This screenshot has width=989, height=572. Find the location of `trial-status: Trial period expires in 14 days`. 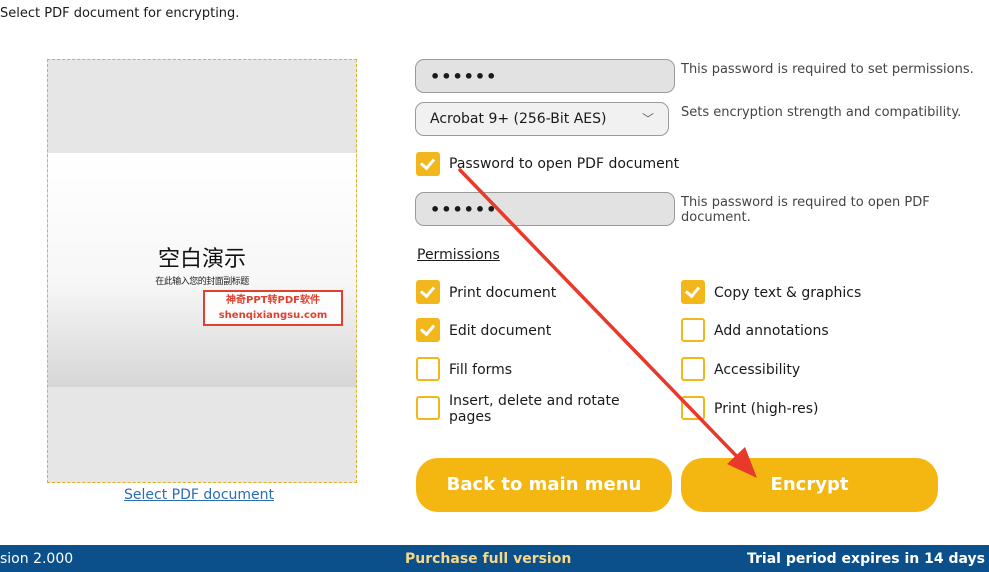

trial-status: Trial period expires in 14 days is located at coordinates (865, 559).